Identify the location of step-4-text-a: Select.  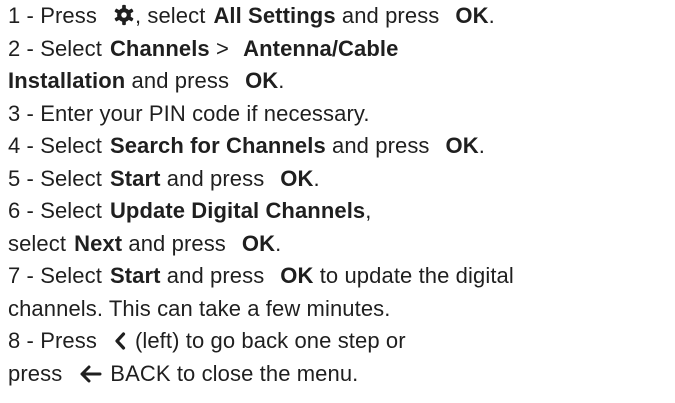
(71, 145).